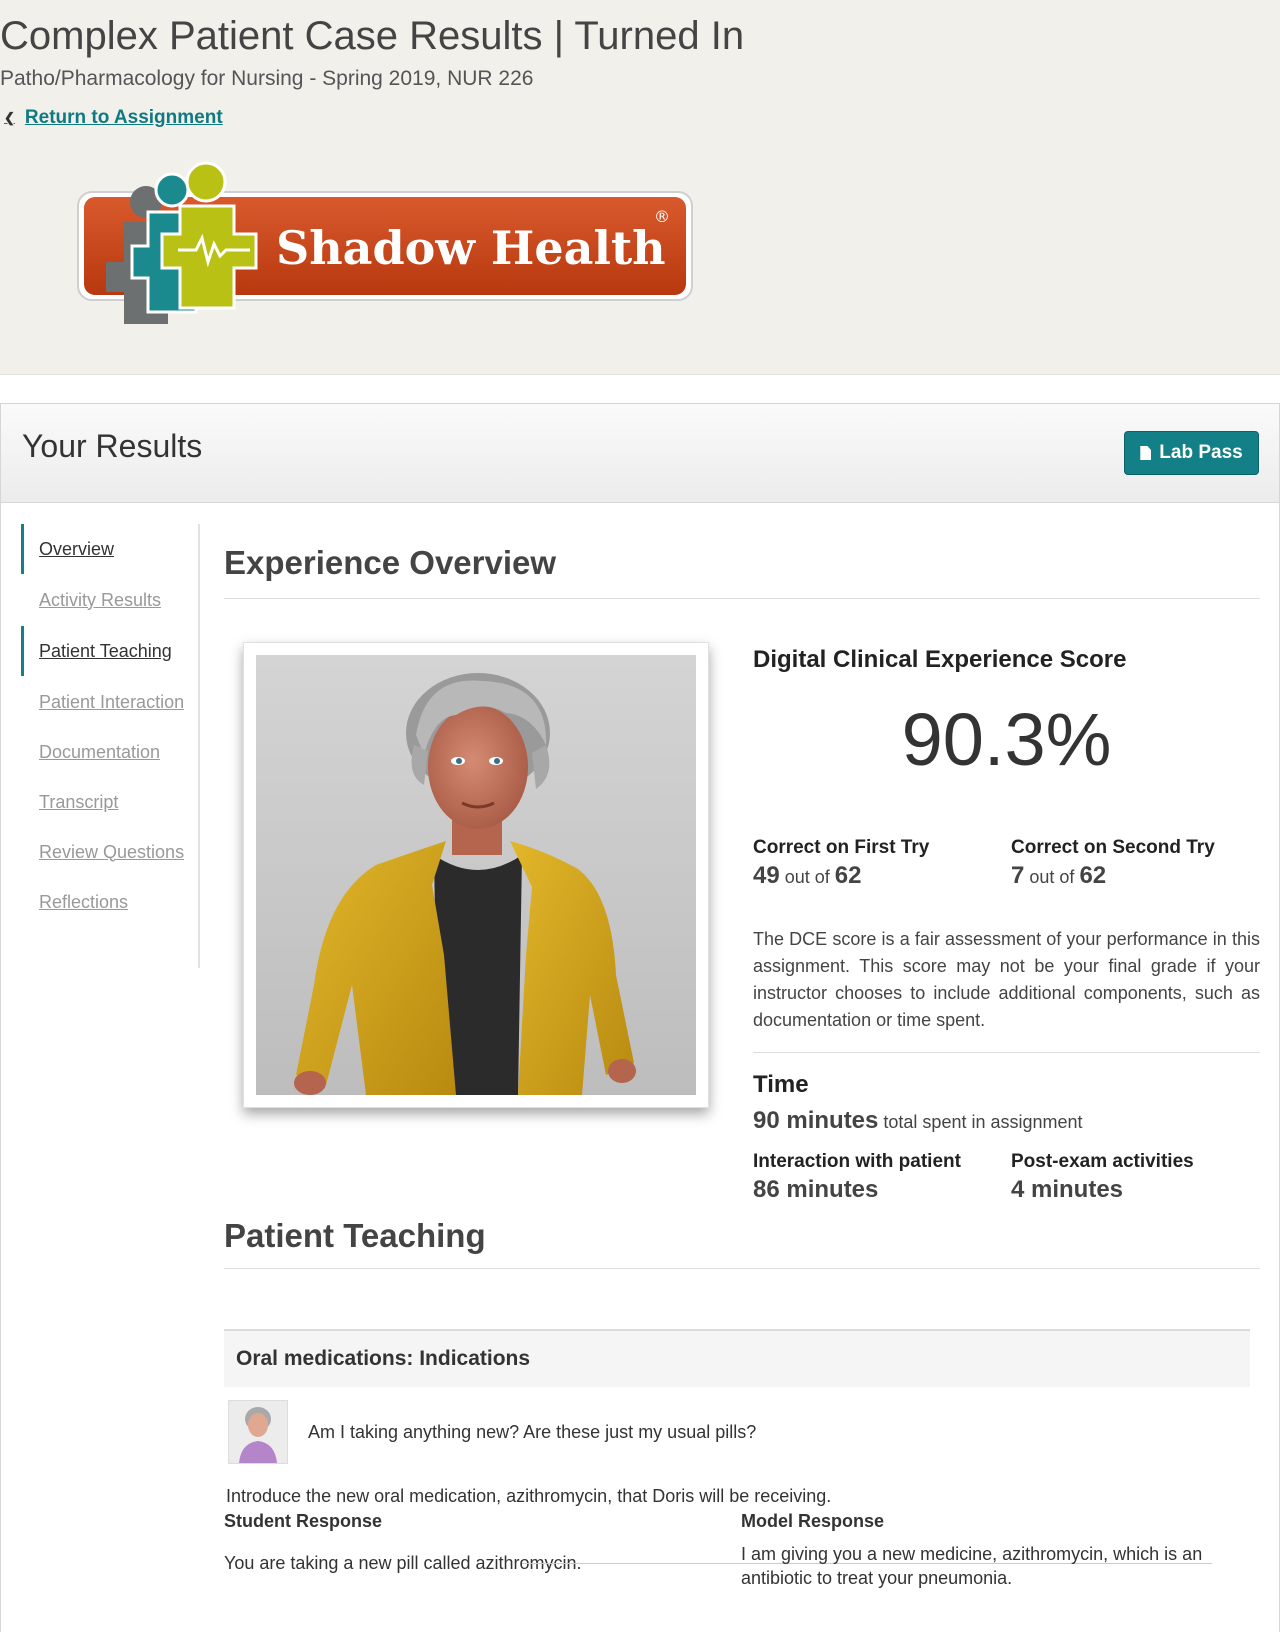 The image size is (1280, 1632). What do you see at coordinates (109, 549) in the screenshot?
I see `sidebar-item-overview: Overview` at bounding box center [109, 549].